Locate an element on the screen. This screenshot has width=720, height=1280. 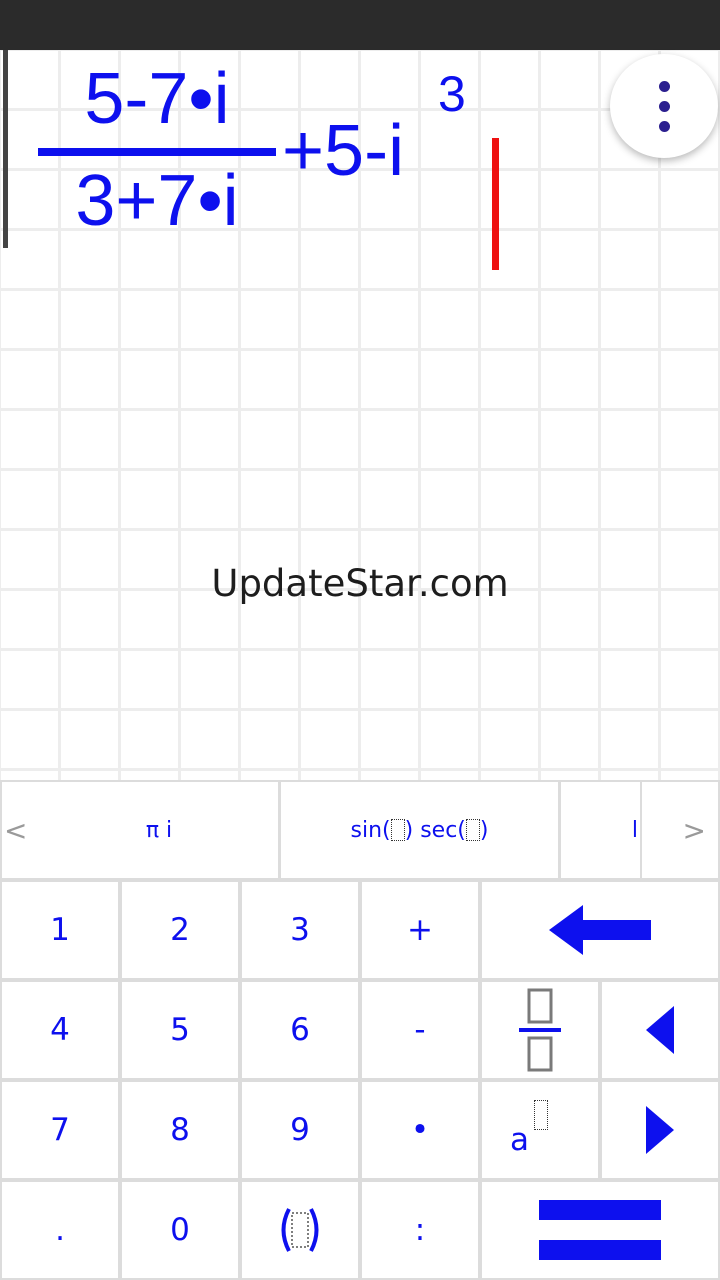
equals-icon is located at coordinates (600, 1230).